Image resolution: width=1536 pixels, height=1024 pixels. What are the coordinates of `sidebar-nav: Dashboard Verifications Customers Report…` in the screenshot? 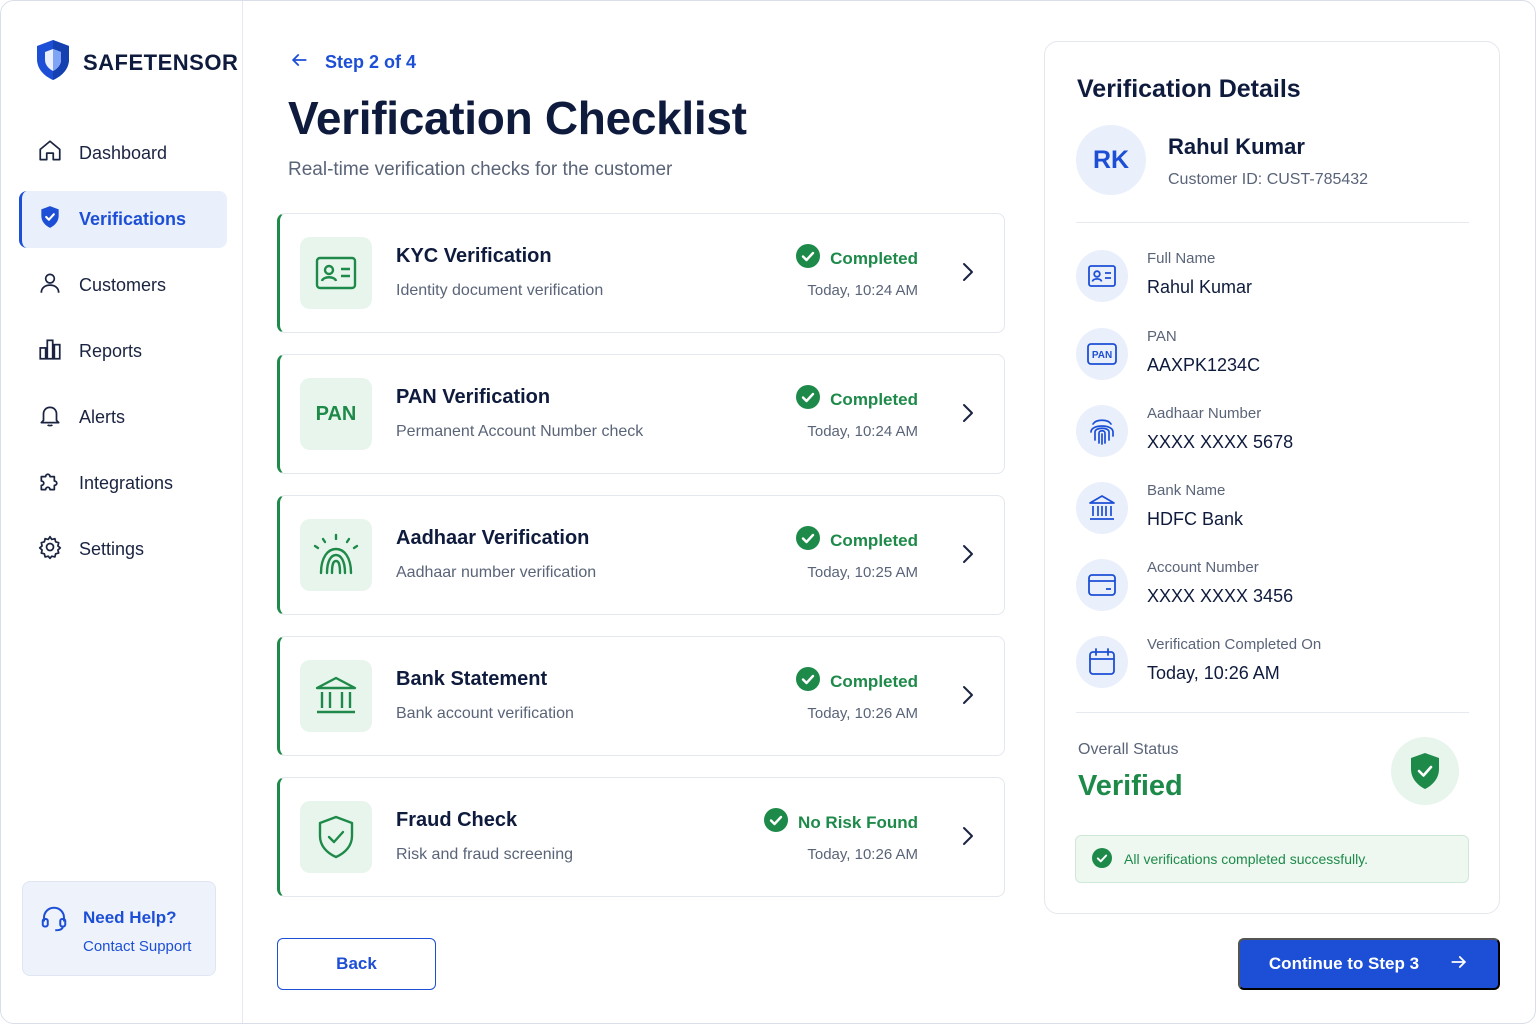 It's located at (123, 356).